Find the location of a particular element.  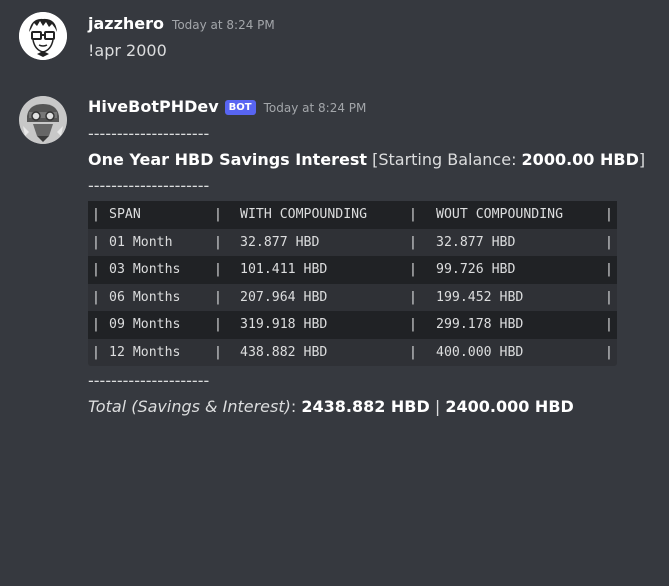

table-cell: 438.882 HBD is located at coordinates (284, 352).